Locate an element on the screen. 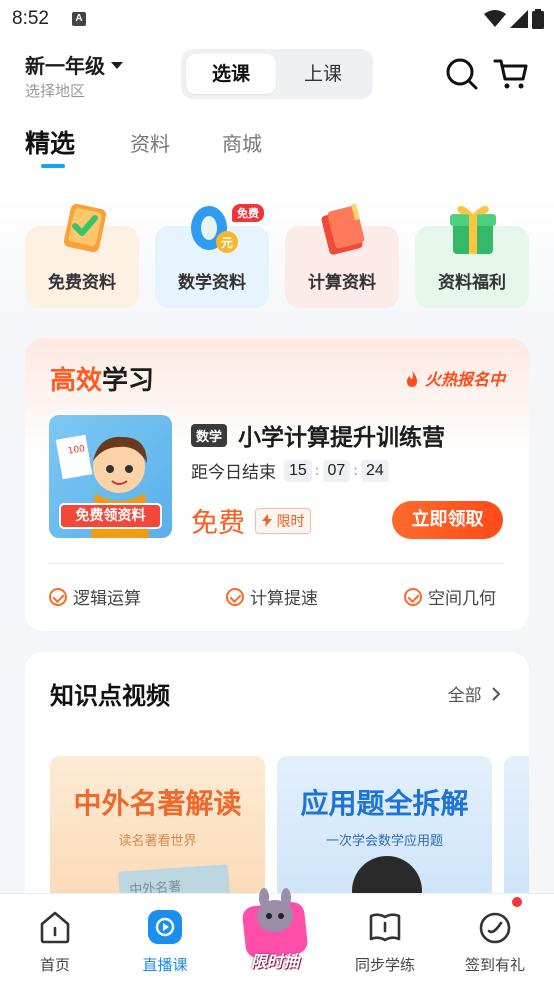 The height and width of the screenshot is (985, 554). notification-dot is located at coordinates (517, 902).